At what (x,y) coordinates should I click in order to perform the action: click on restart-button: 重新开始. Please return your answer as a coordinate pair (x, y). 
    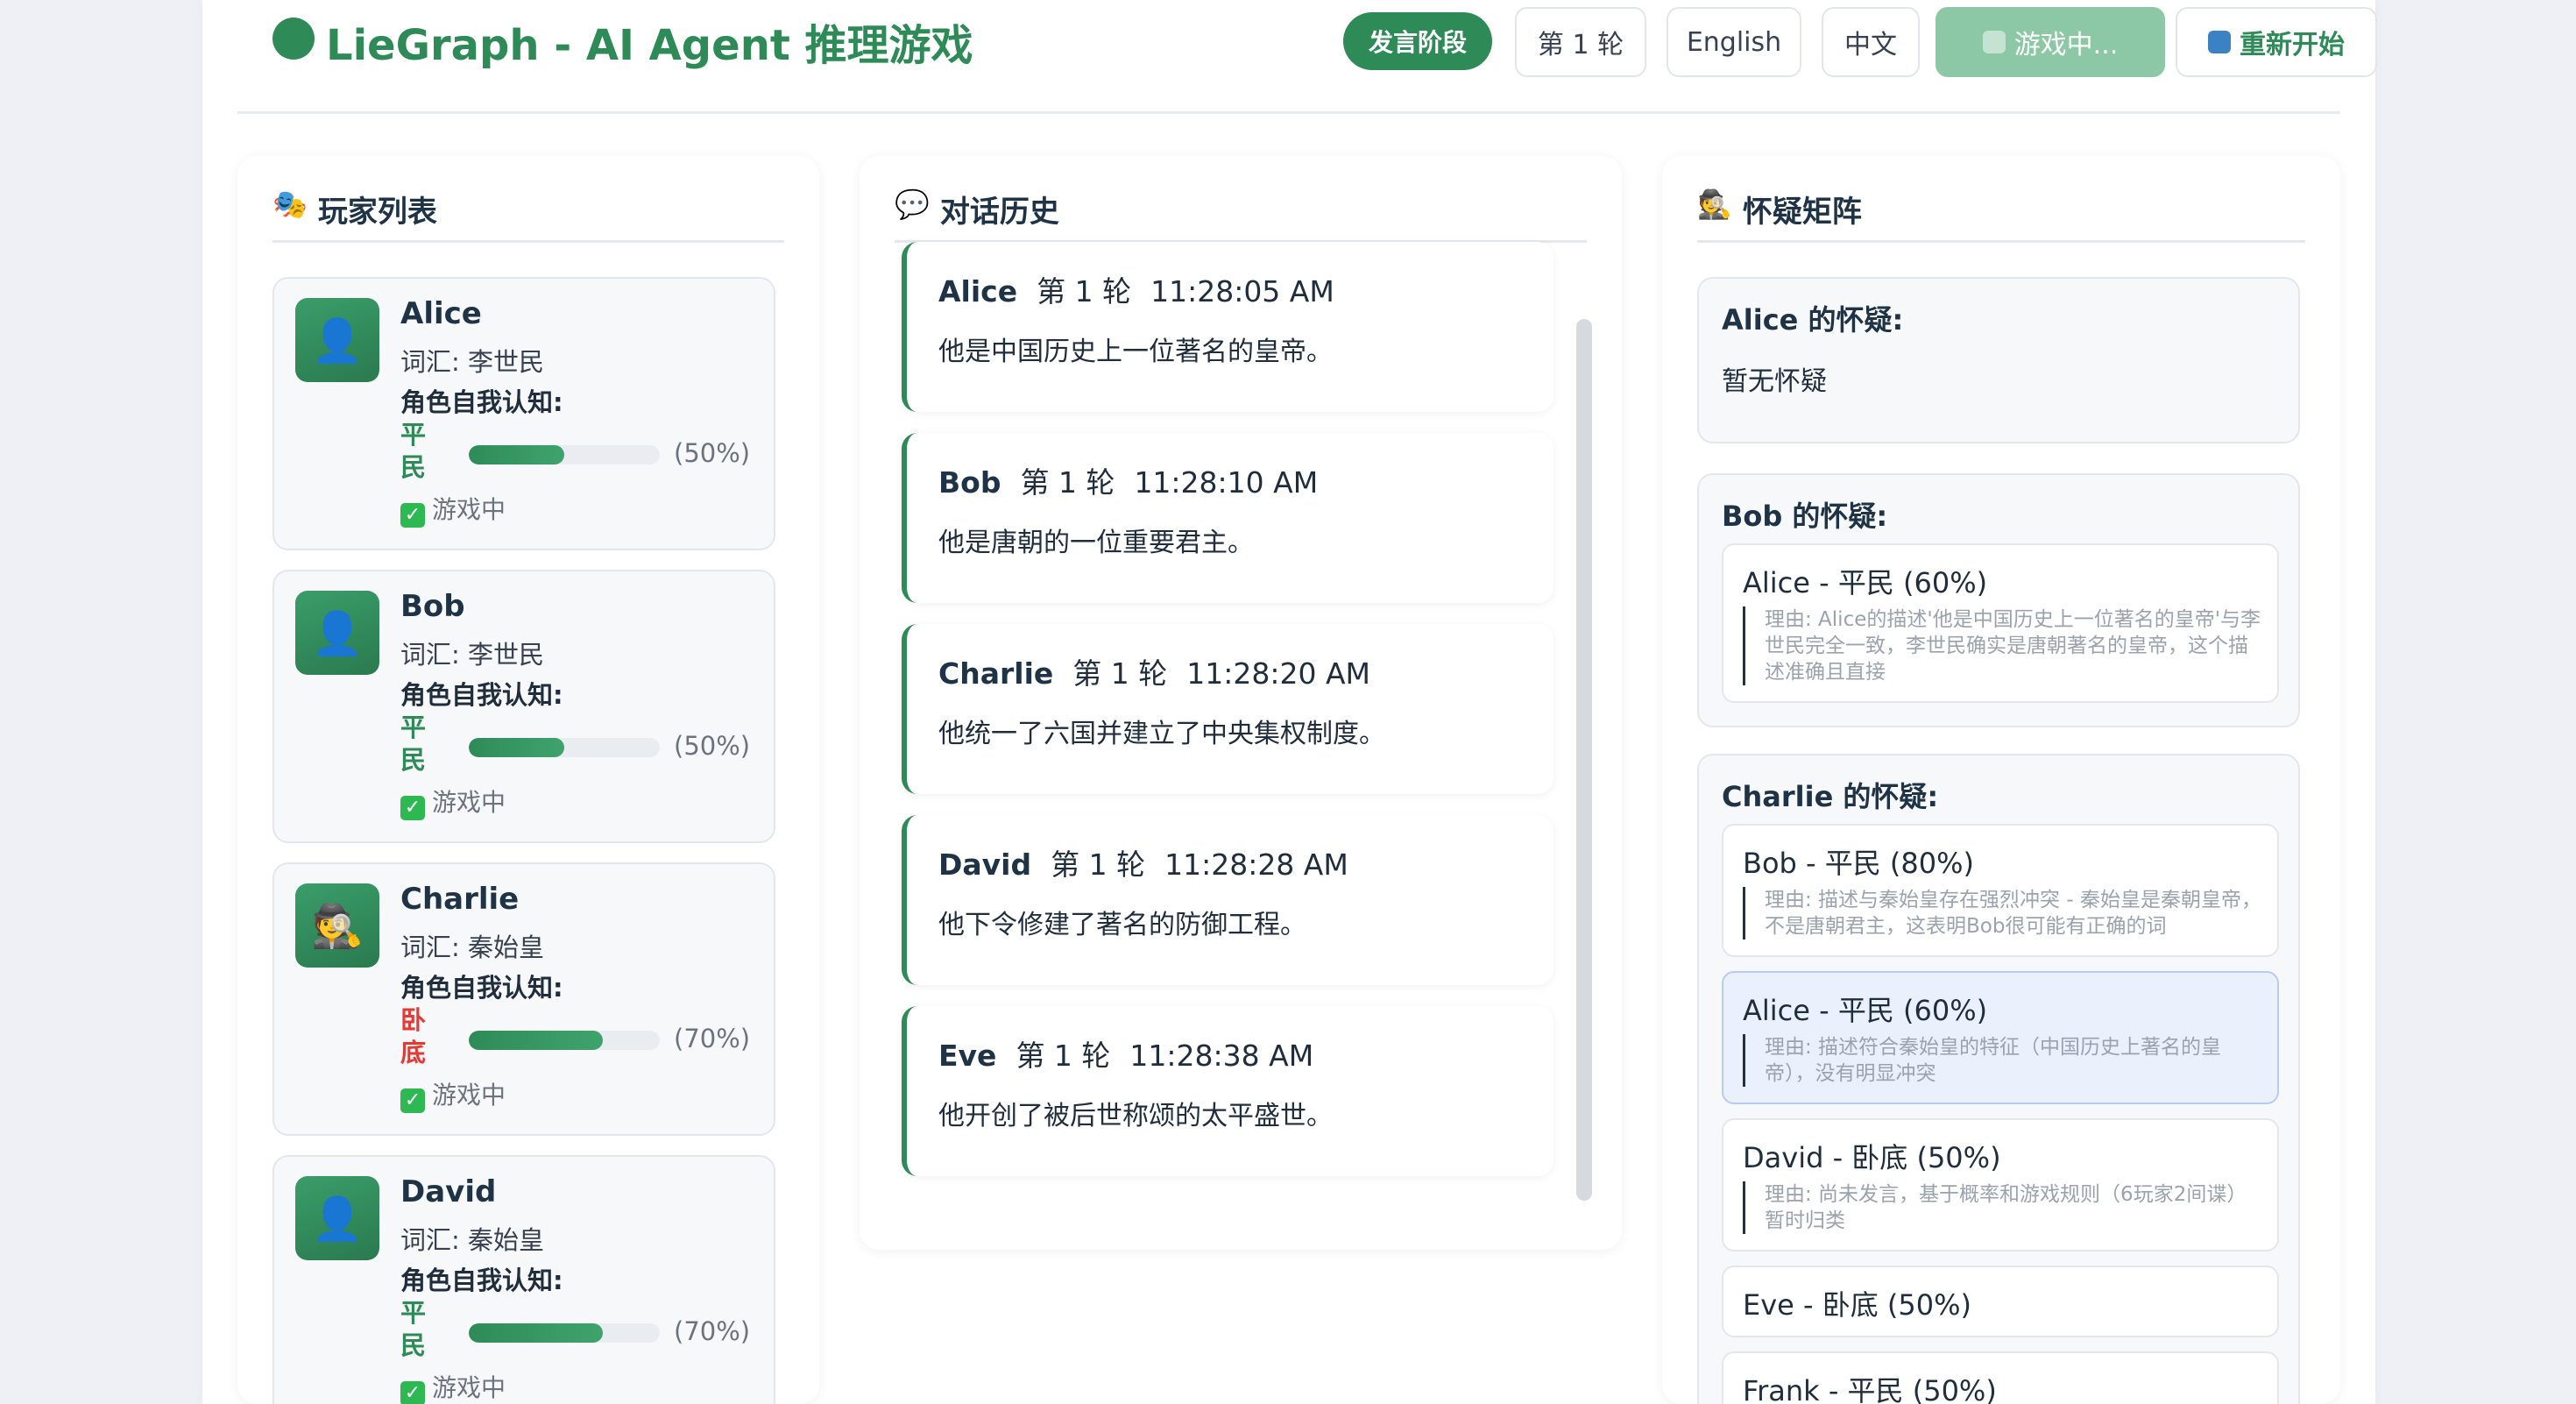
    Looking at the image, I should click on (2276, 42).